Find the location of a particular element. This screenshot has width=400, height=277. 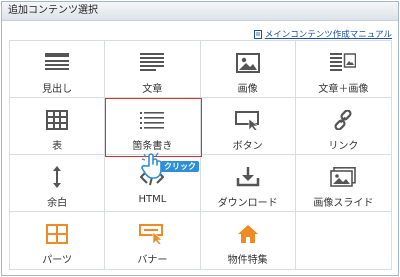

item-label: 見出し is located at coordinates (57, 89).